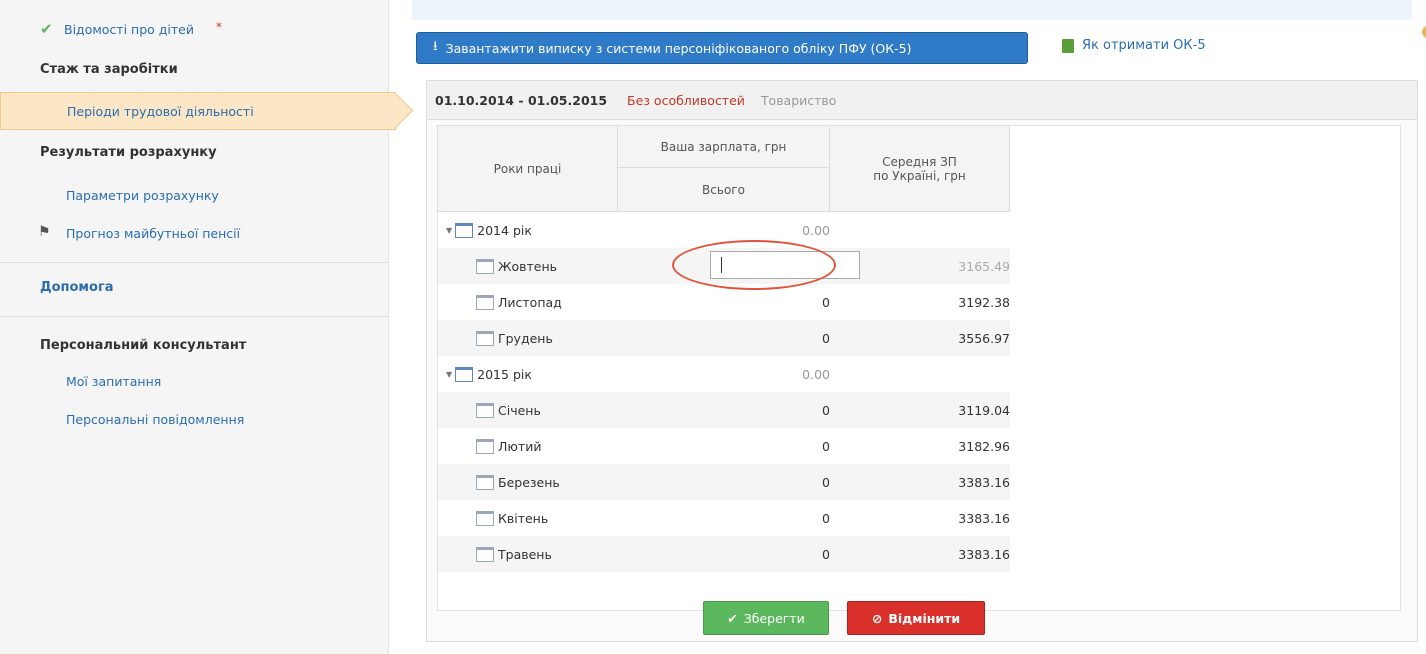 This screenshot has width=1426, height=654. What do you see at coordinates (77, 287) in the screenshot?
I see `sidebar-item-label: Допомога` at bounding box center [77, 287].